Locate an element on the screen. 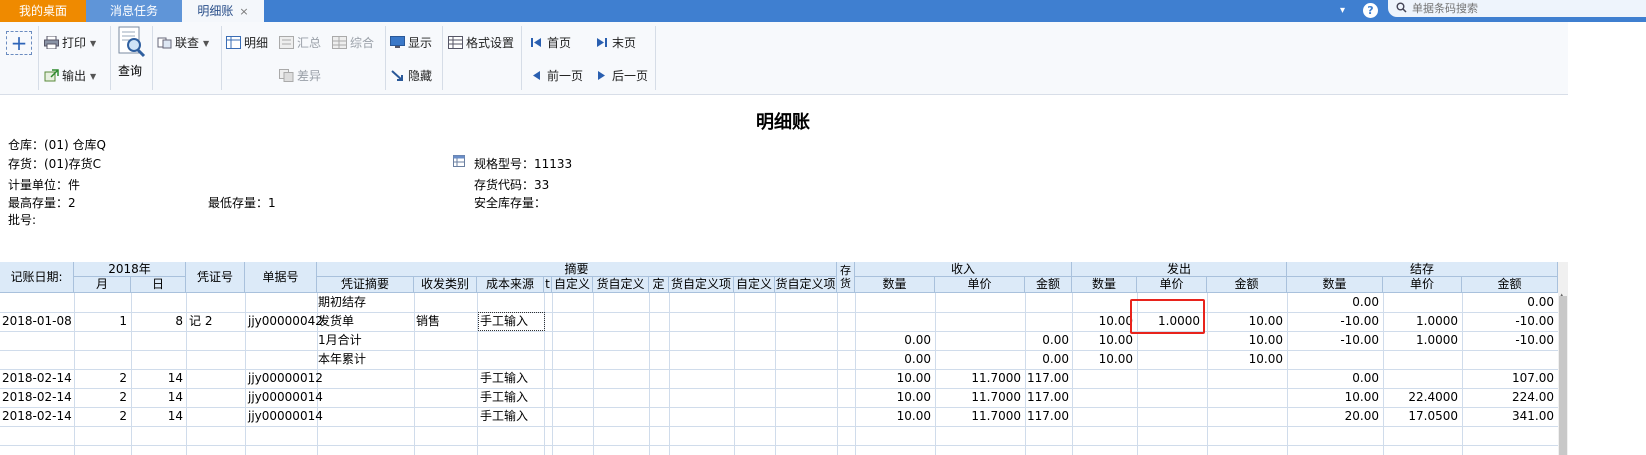  table-icon is located at coordinates (339, 42).